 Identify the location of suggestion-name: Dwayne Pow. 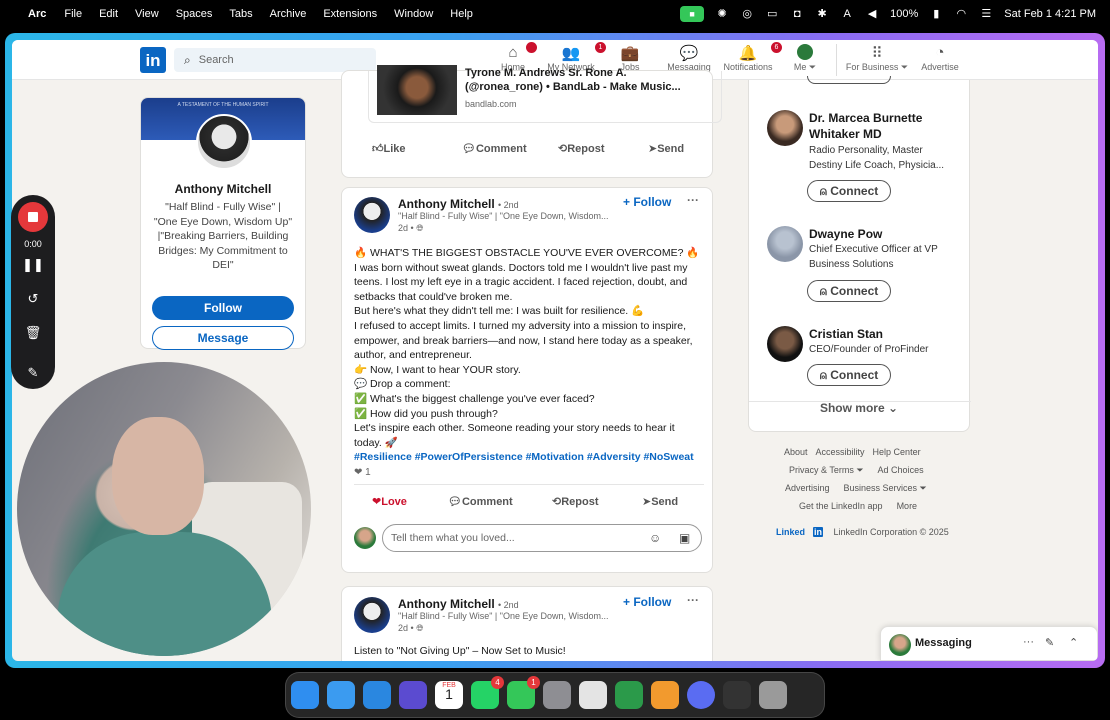
(884, 234).